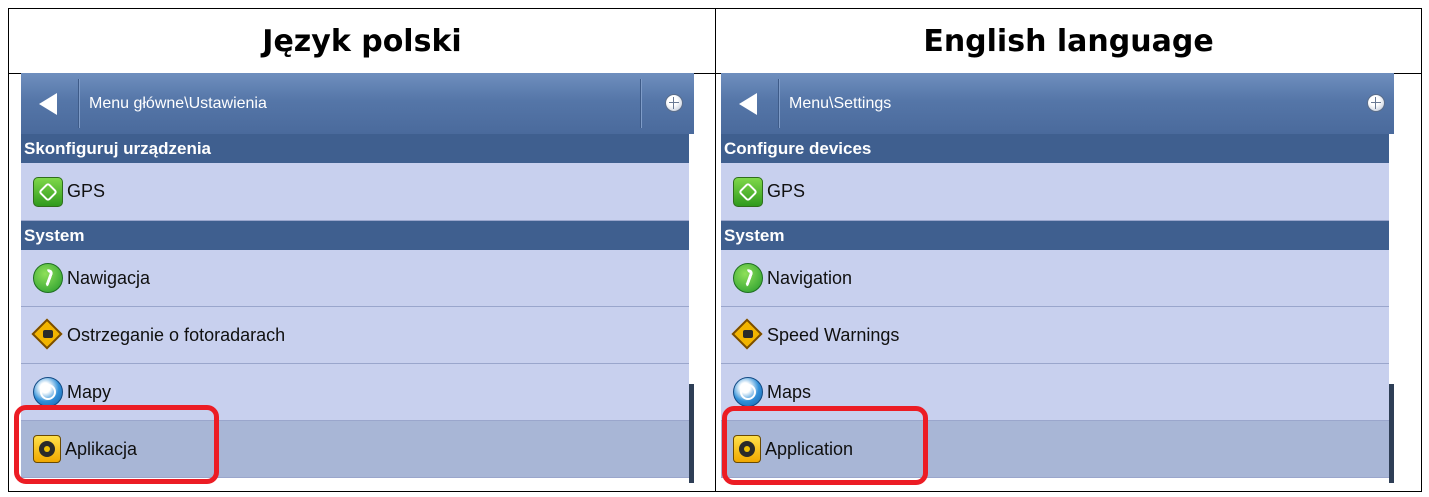 This screenshot has width=1429, height=497. I want to click on highlight-box-polish, so click(116, 444).